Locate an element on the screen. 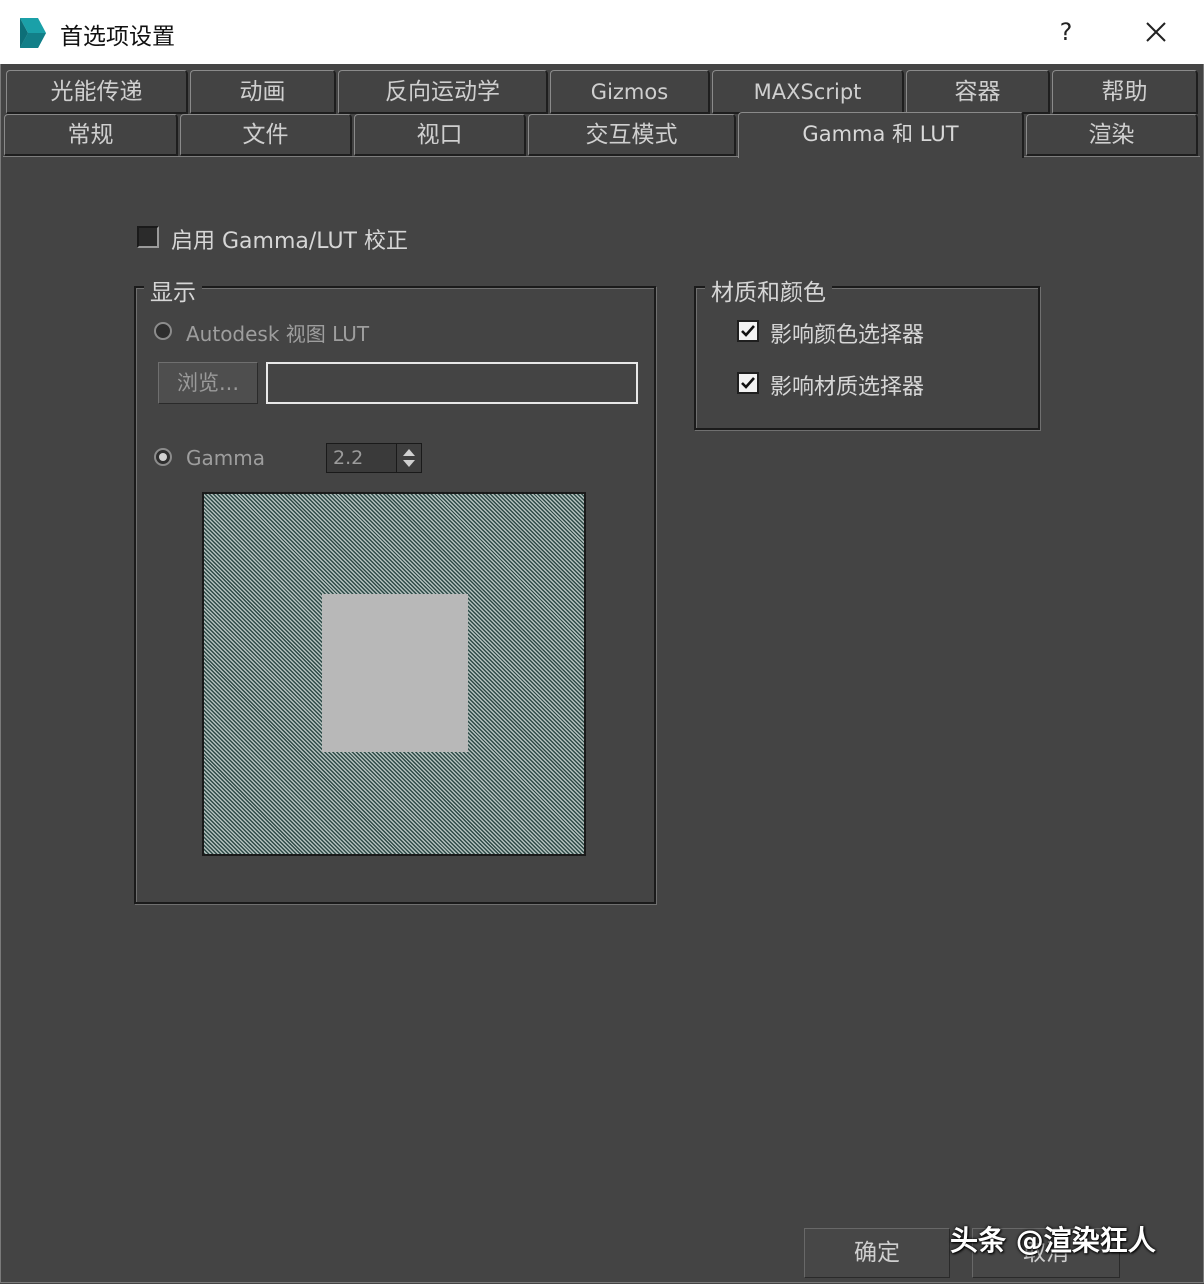 The width and height of the screenshot is (1204, 1284). help-button: ? is located at coordinates (1066, 32).